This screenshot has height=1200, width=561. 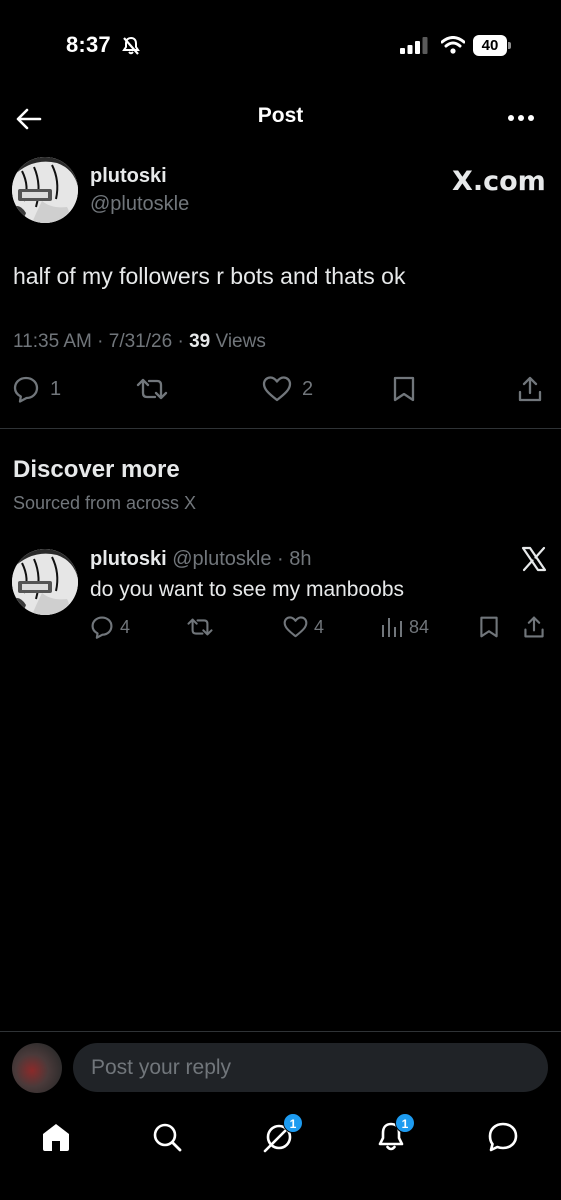 I want to click on cellular-signal-icon, so click(x=415, y=45).